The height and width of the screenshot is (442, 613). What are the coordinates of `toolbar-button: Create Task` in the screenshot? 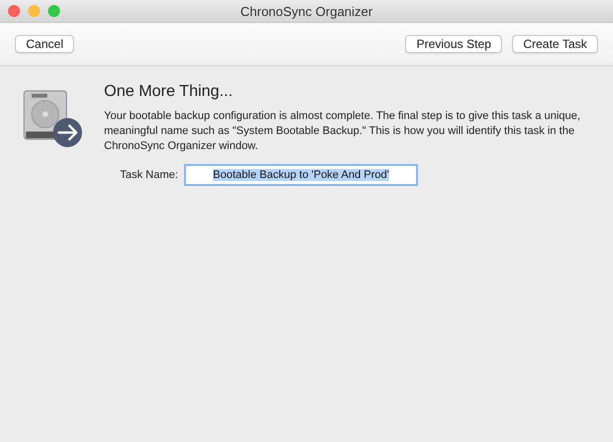 It's located at (555, 44).